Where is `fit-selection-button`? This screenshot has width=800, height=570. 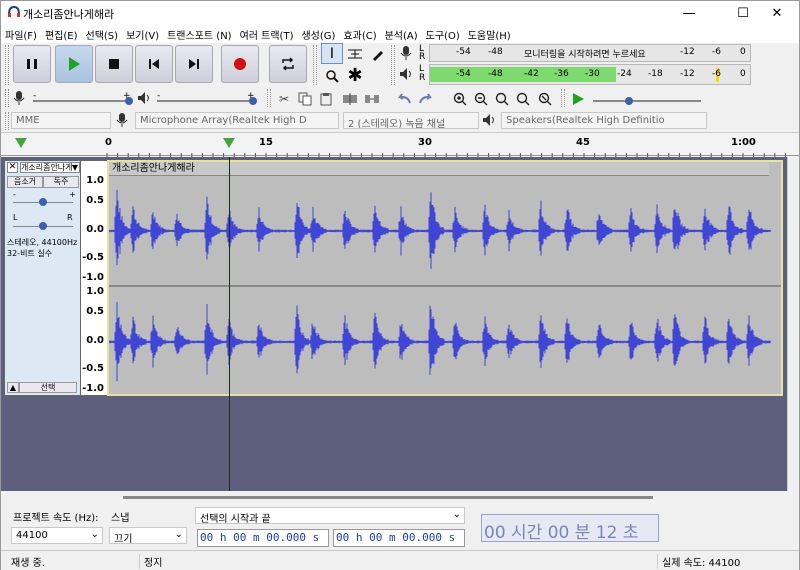 fit-selection-button is located at coordinates (502, 99).